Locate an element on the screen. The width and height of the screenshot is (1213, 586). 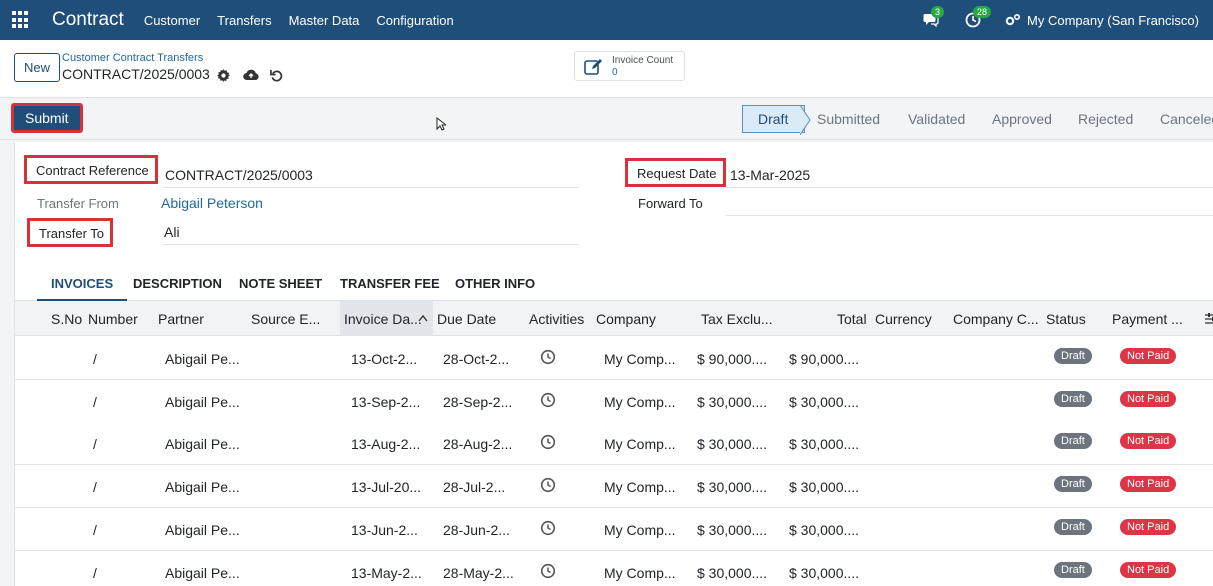
transfer-from-value: Abigail Peterson is located at coordinates (212, 203).